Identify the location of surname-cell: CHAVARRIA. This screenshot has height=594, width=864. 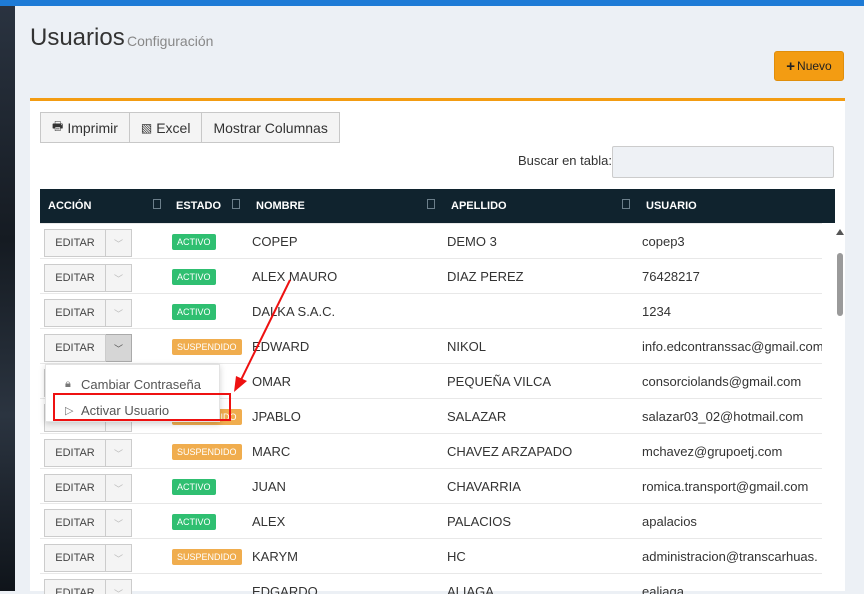
(542, 486).